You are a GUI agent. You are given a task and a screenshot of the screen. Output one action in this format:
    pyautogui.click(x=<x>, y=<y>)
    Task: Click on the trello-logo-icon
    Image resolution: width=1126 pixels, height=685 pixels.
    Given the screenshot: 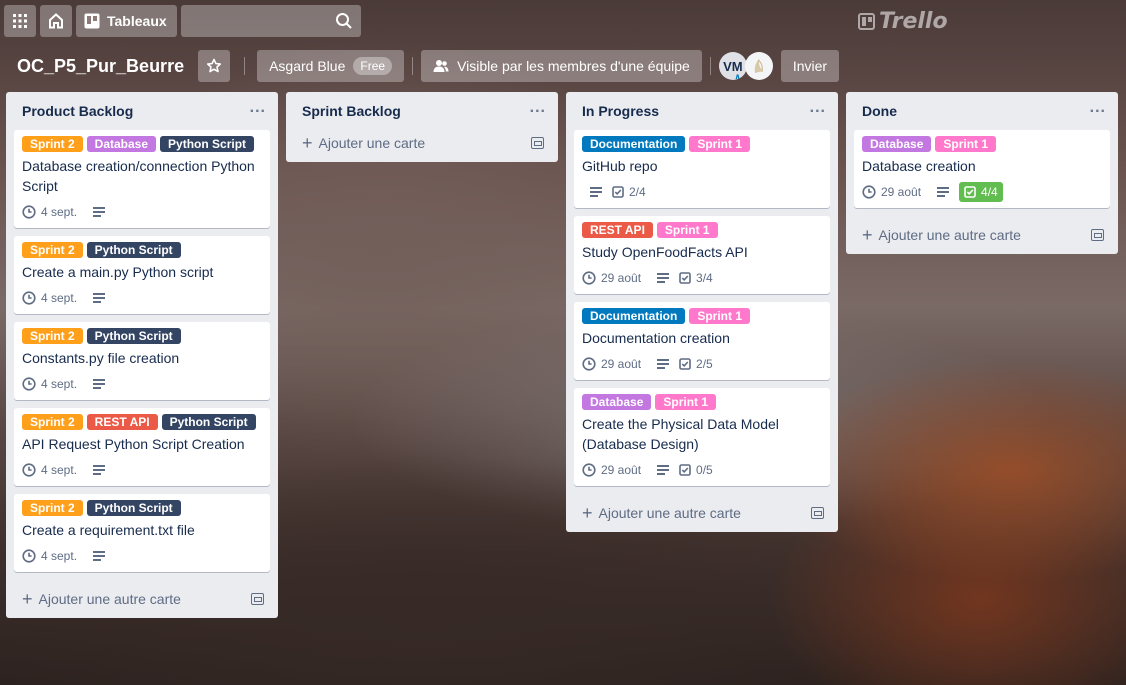 What is the action you would take?
    pyautogui.click(x=866, y=21)
    